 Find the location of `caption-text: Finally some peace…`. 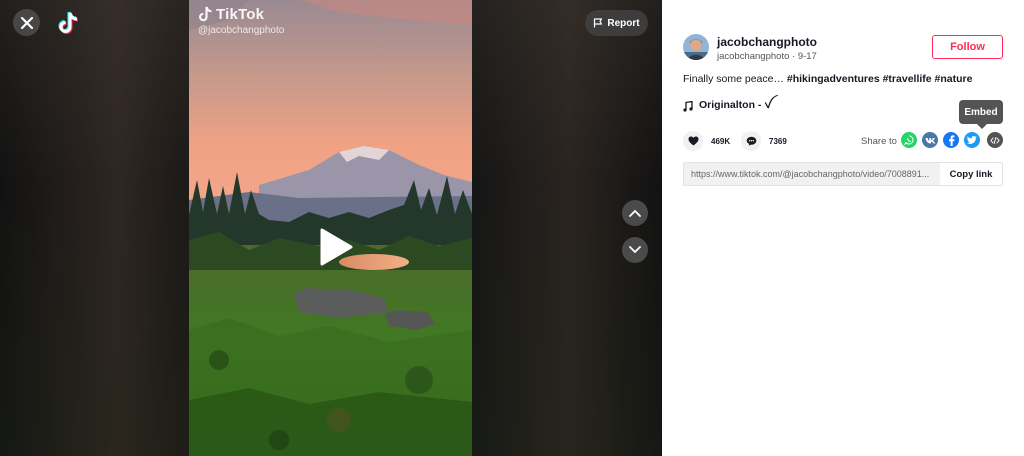

caption-text: Finally some peace… is located at coordinates (735, 79).